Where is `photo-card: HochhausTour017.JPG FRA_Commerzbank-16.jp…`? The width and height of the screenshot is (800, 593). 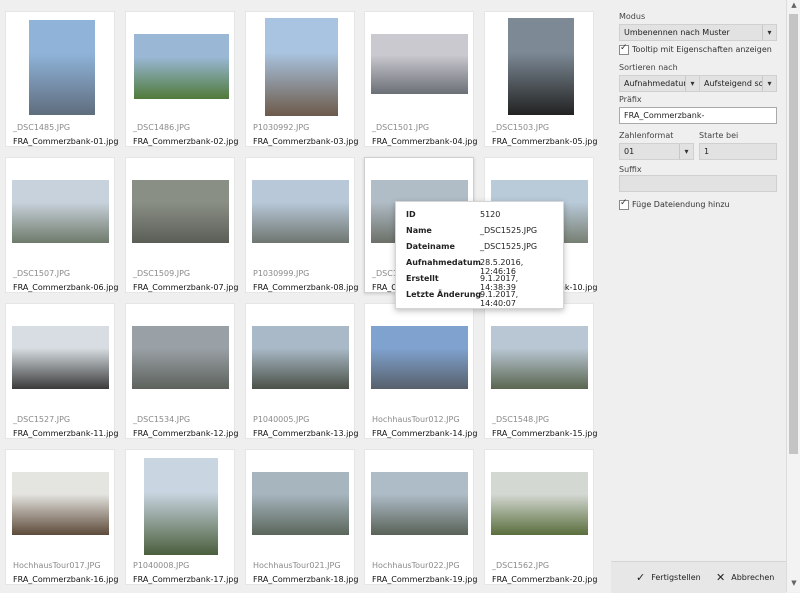
photo-card: HochhausTour017.JPG FRA_Commerzbank-16.jp… is located at coordinates (62, 517).